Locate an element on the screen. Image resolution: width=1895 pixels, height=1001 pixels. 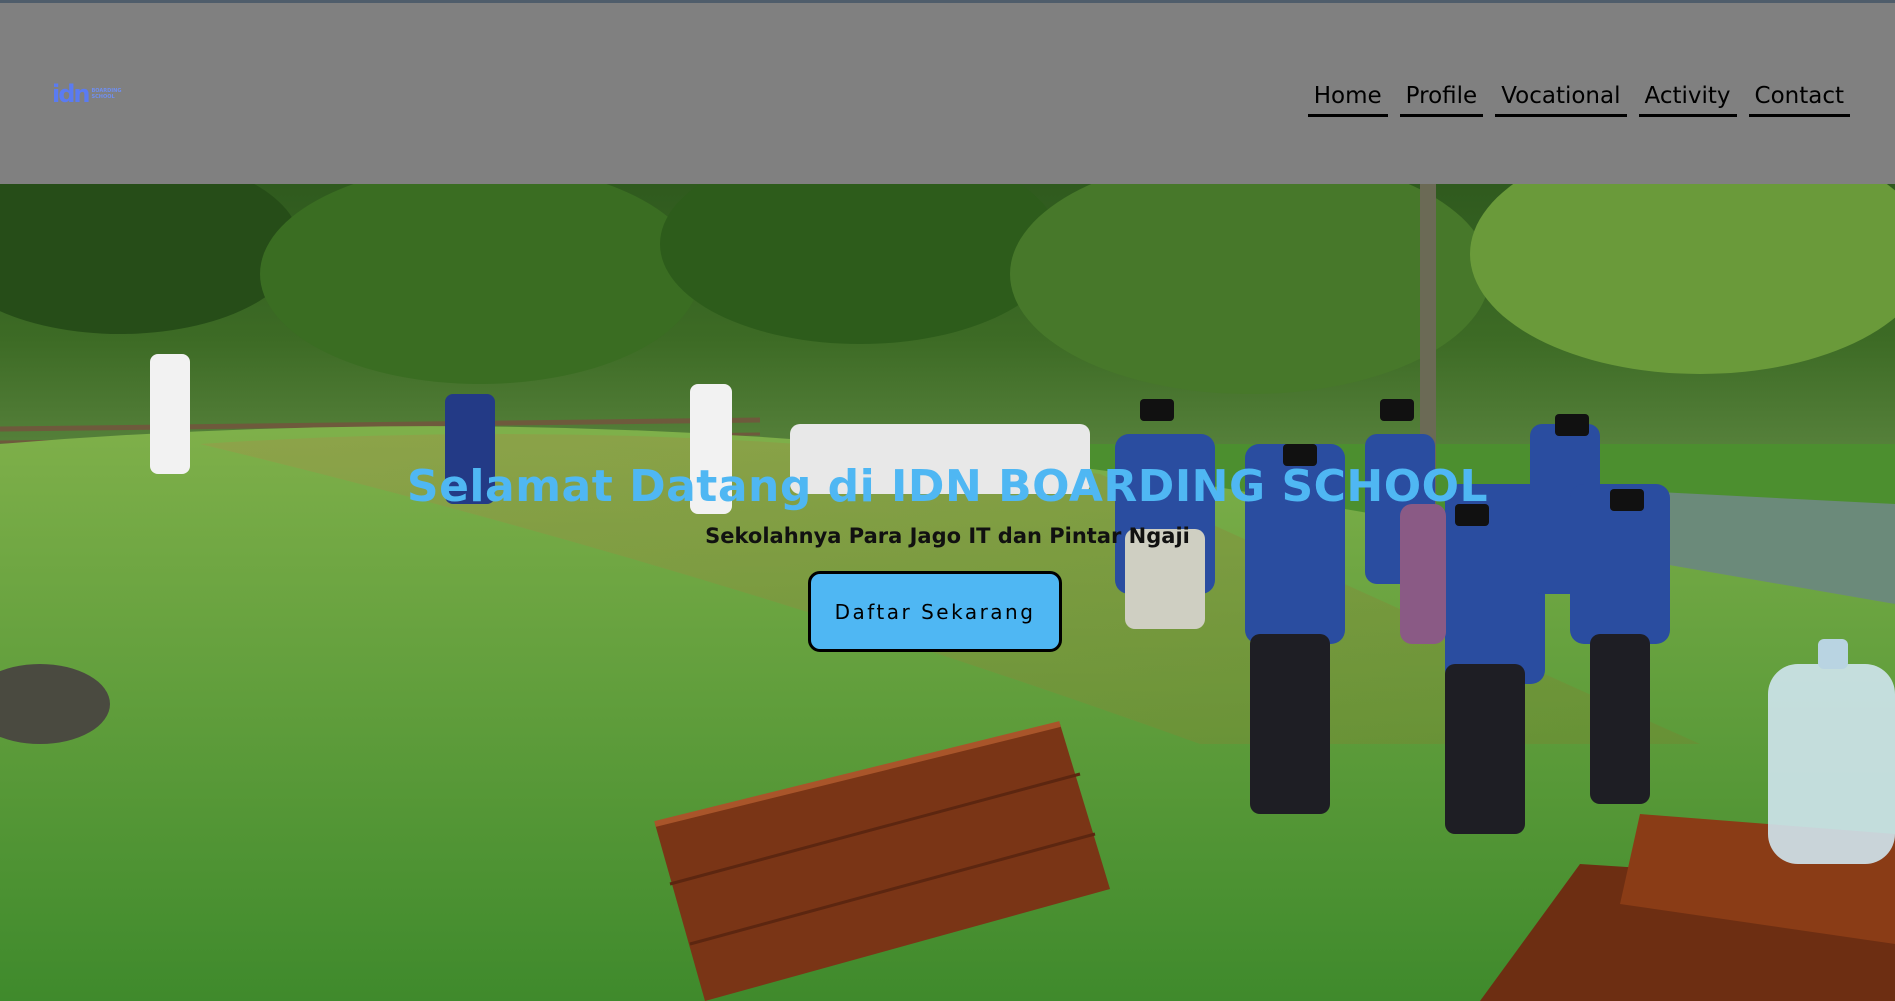
nav-item-vocational: Vocational is located at coordinates (1561, 98).